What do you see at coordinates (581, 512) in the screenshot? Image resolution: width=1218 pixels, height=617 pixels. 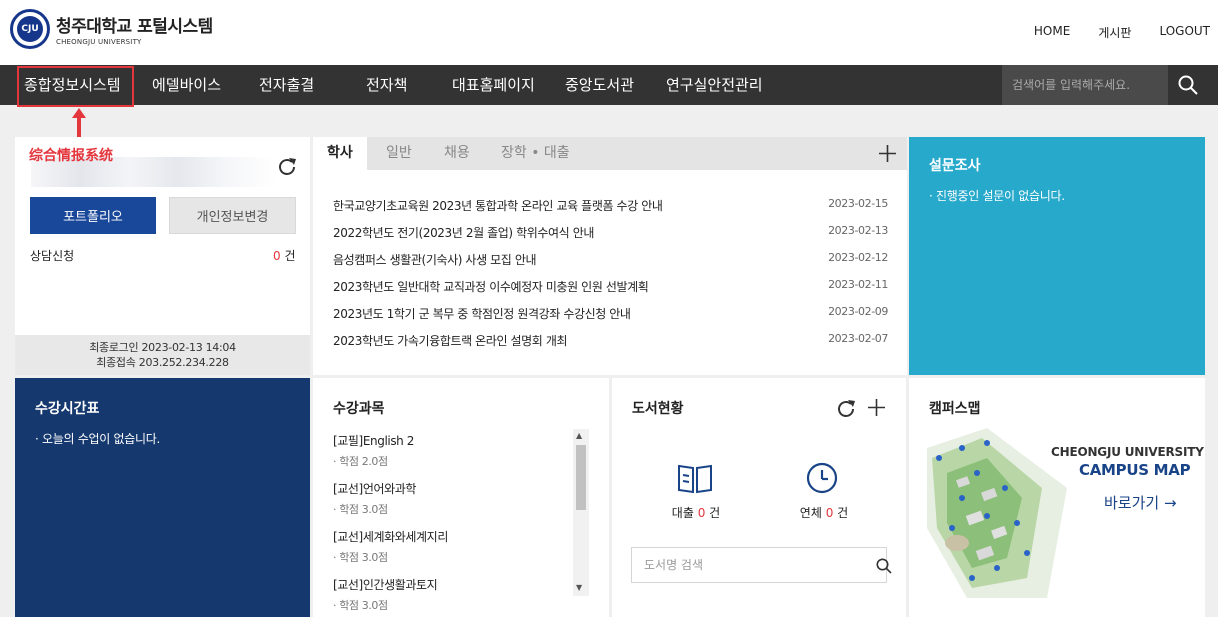 I see `course-scrollbar: ▲ ▼` at bounding box center [581, 512].